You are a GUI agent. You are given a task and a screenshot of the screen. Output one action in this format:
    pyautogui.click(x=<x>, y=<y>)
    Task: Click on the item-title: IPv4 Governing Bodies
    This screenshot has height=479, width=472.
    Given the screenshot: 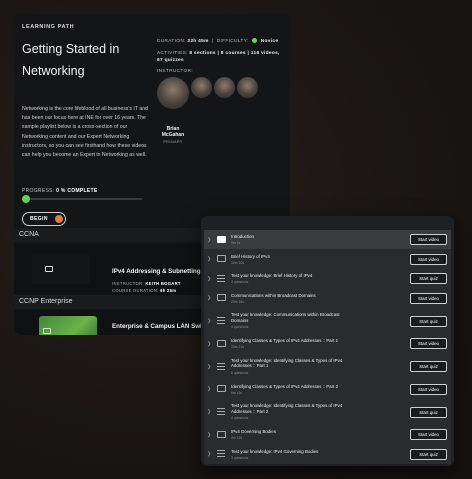 What is the action you would take?
    pyautogui.click(x=293, y=432)
    